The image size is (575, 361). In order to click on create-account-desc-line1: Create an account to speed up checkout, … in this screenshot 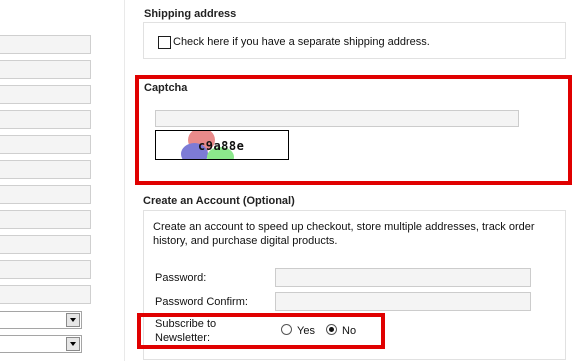, I will do `click(344, 227)`.